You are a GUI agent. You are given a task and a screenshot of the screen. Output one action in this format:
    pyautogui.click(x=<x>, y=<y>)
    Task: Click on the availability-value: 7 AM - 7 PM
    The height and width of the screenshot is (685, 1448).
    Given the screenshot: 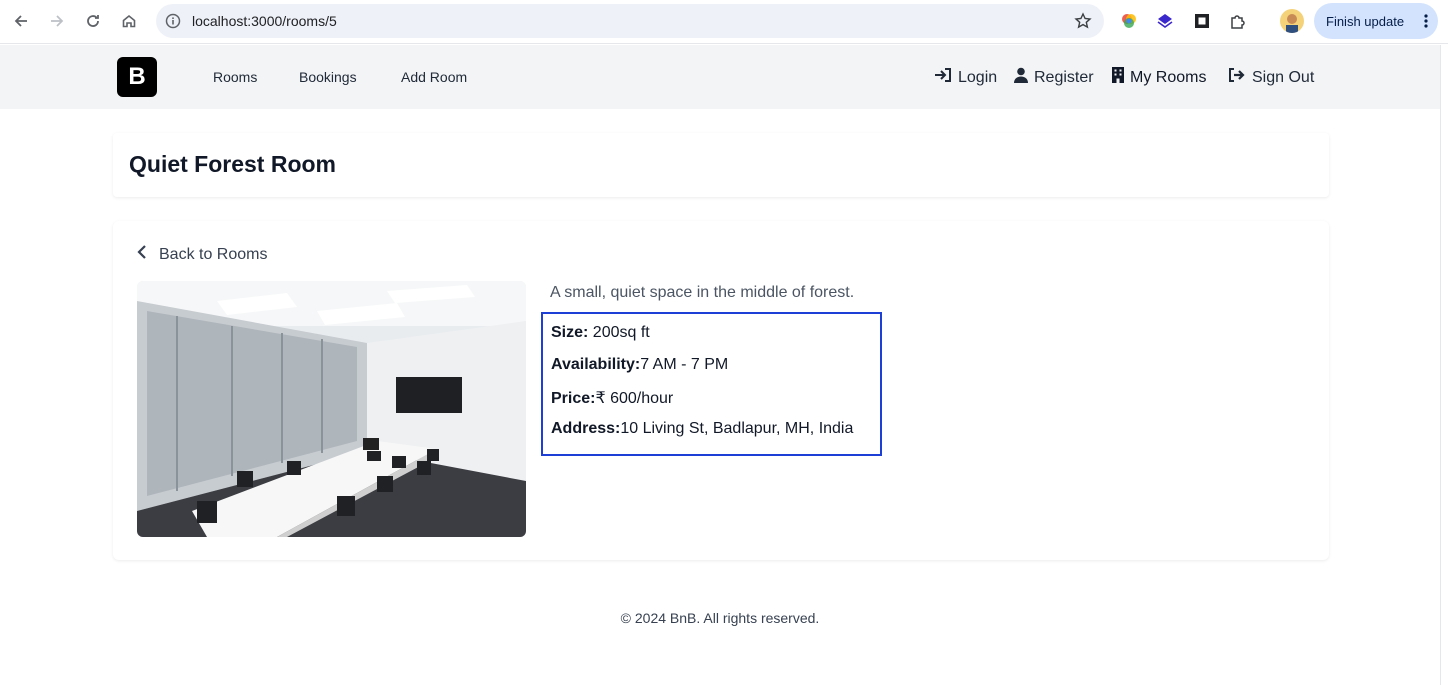 What is the action you would take?
    pyautogui.click(x=684, y=364)
    